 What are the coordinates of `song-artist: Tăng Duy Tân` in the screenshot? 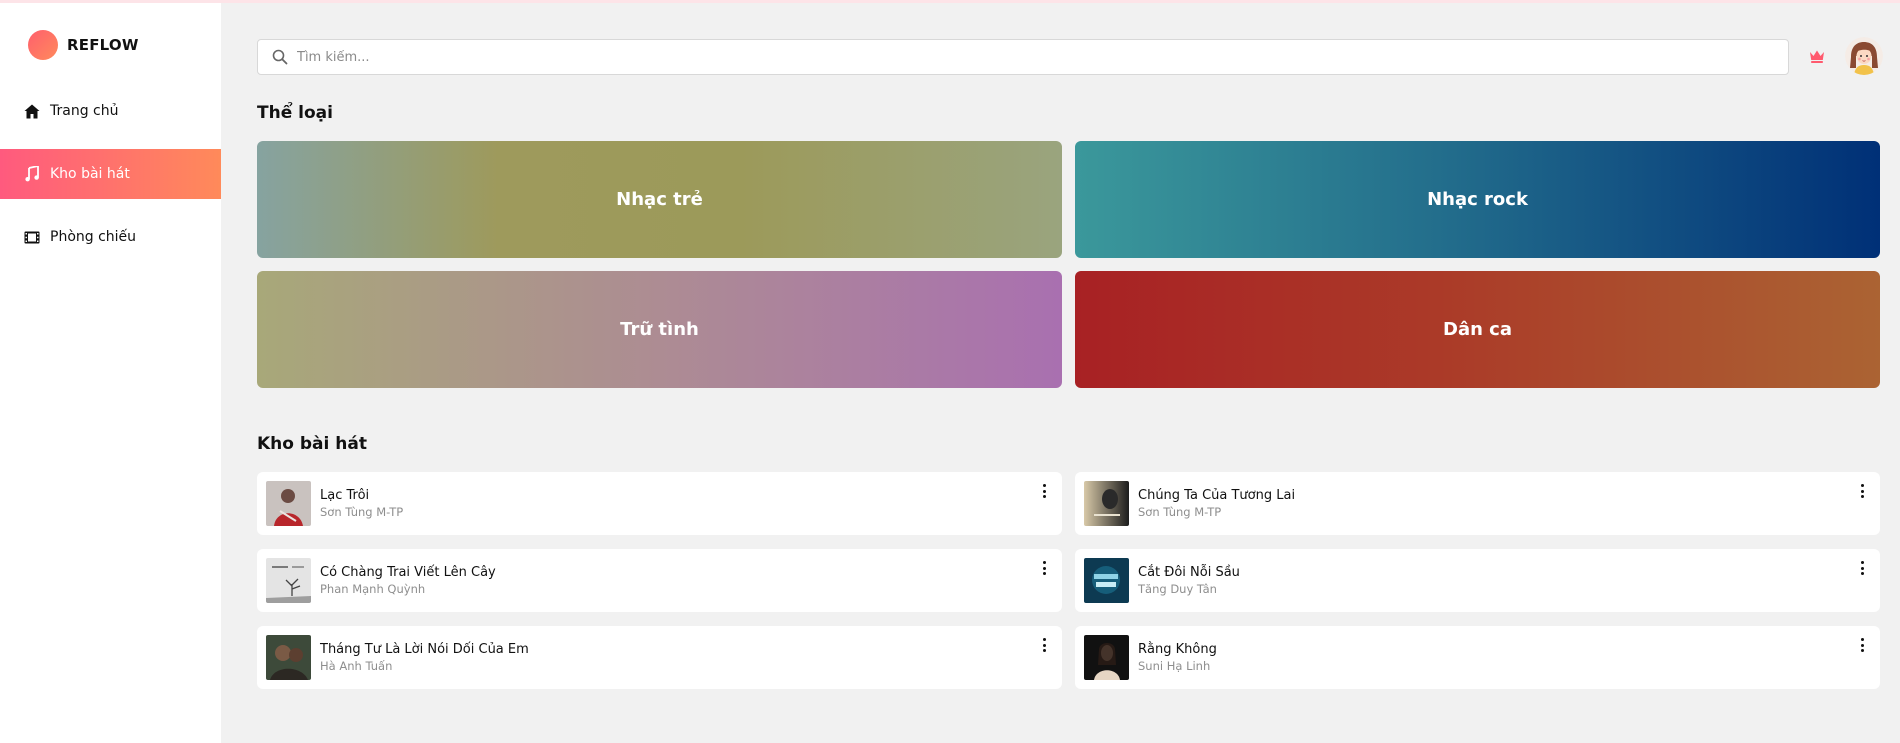 It's located at (1177, 589).